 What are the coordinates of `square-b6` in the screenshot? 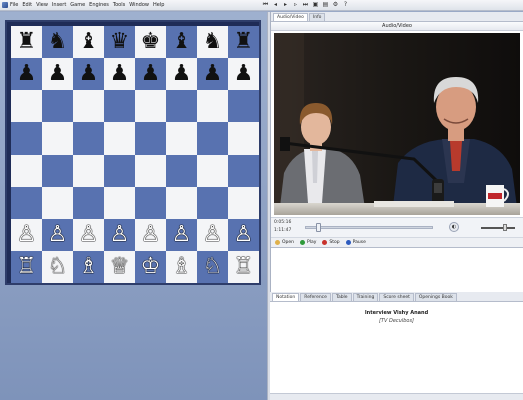 It's located at (57, 106).